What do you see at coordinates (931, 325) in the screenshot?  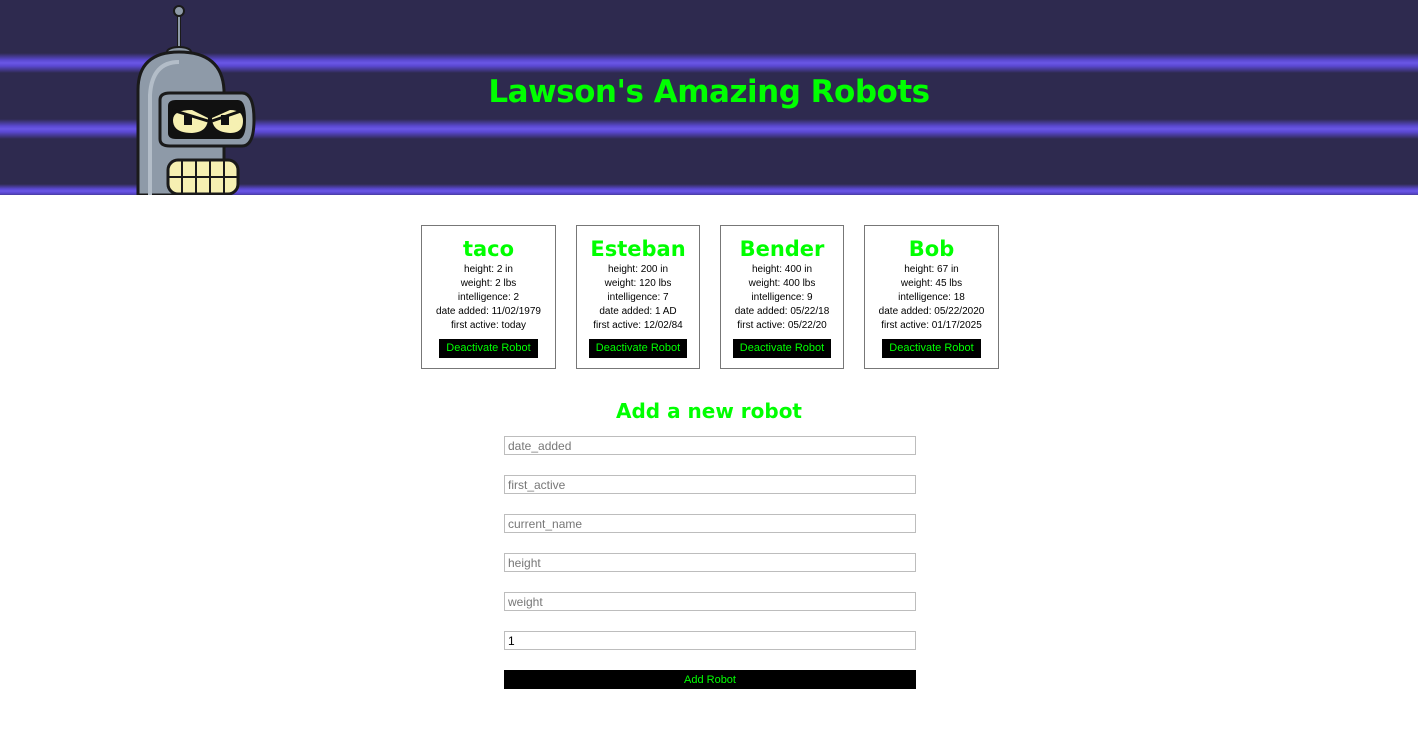 I see `robot-first-active: first active: 01/17/2025` at bounding box center [931, 325].